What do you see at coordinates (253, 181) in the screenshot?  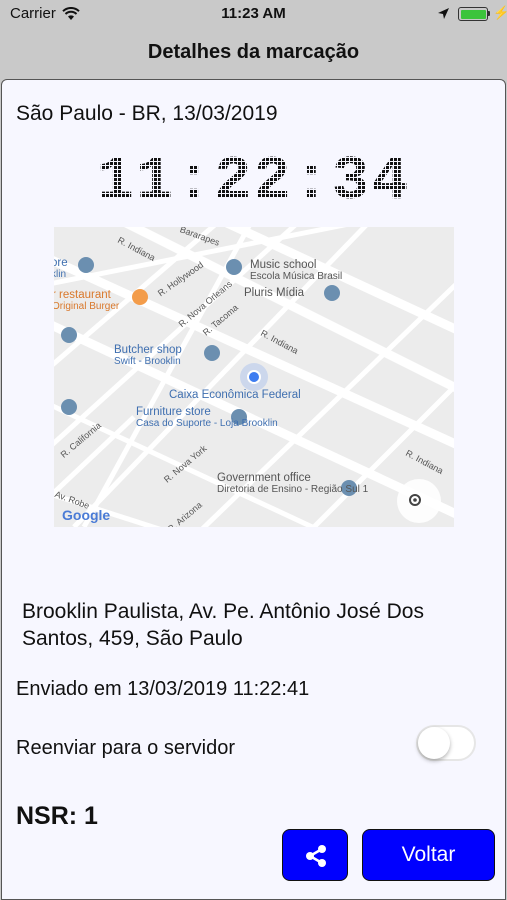 I see `punch-clock: 11:22:34` at bounding box center [253, 181].